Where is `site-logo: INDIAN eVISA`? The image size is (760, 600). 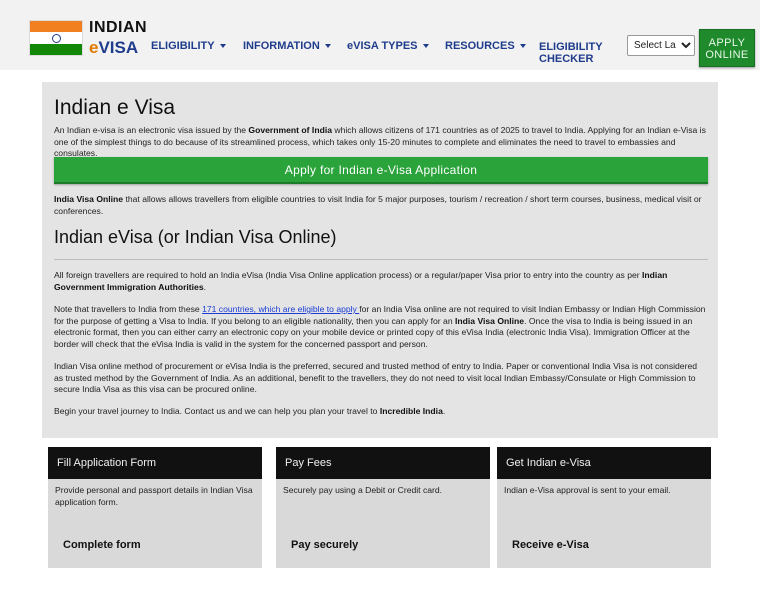
site-logo: INDIAN eVISA is located at coordinates (88, 38).